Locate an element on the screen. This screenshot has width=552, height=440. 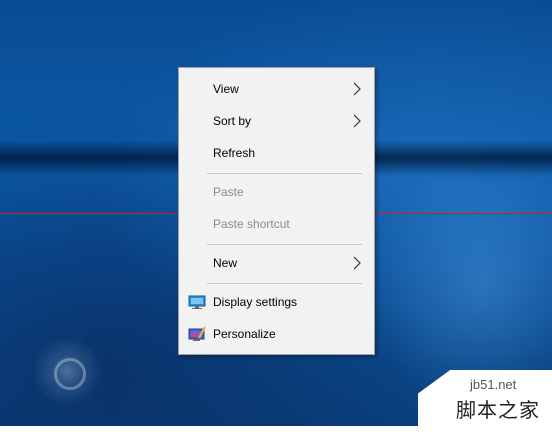
menu-item-paste: Paste is located at coordinates (276, 192).